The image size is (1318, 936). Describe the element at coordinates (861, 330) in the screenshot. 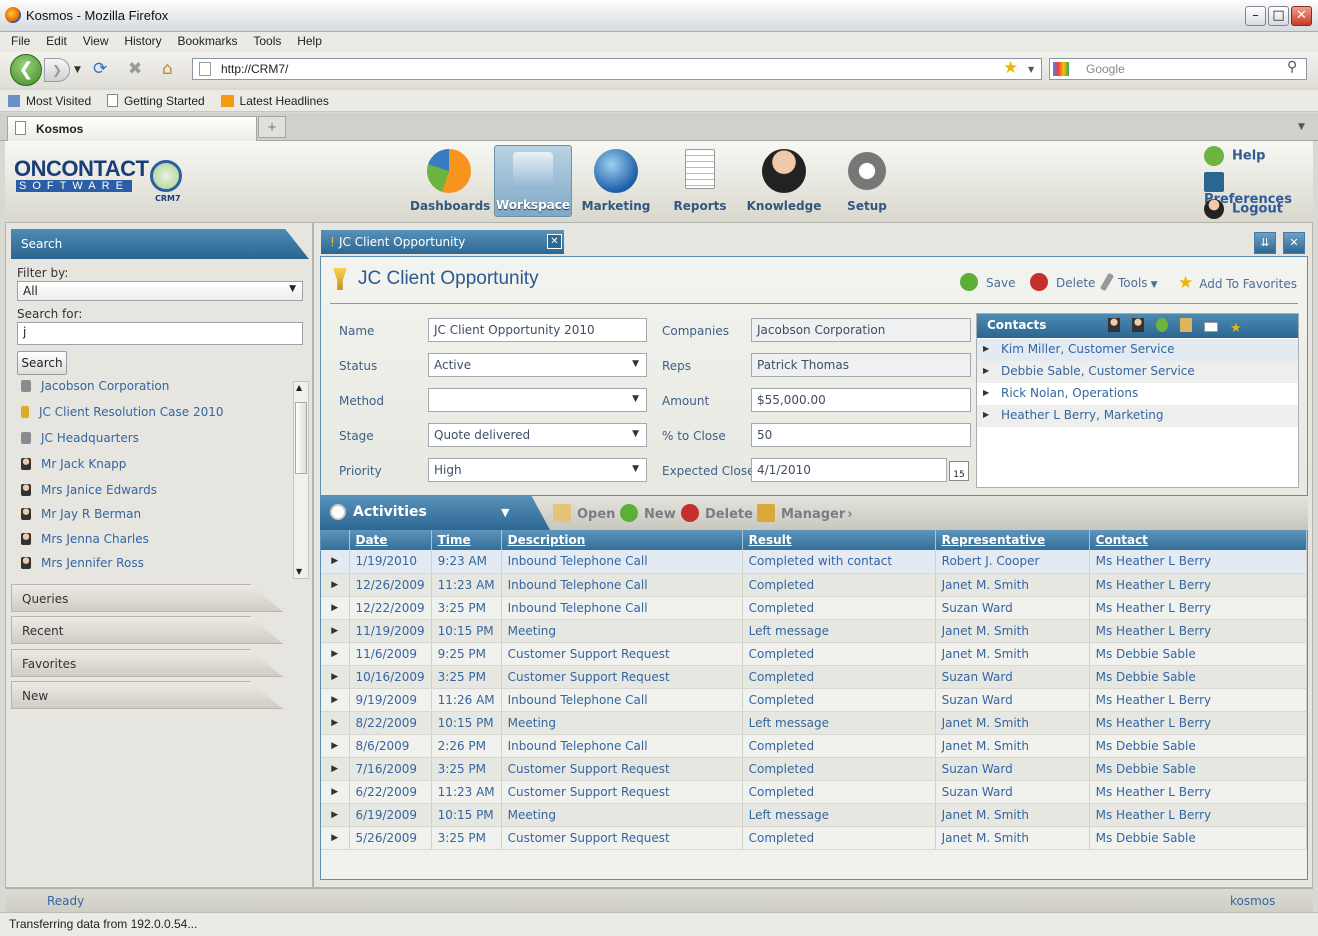

I see `companies-field: Jacobson Corporation` at that location.